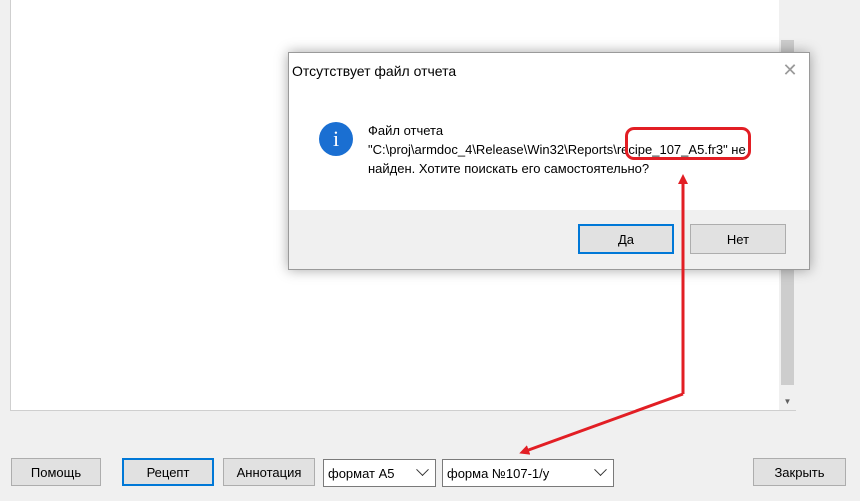 The width and height of the screenshot is (860, 501). I want to click on close-icon: ✕, so click(790, 70).